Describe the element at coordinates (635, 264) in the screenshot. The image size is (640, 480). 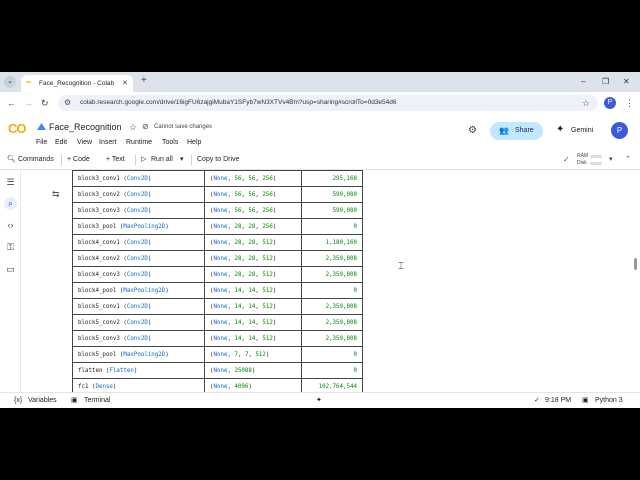
I see `scrollbar-thumb` at that location.